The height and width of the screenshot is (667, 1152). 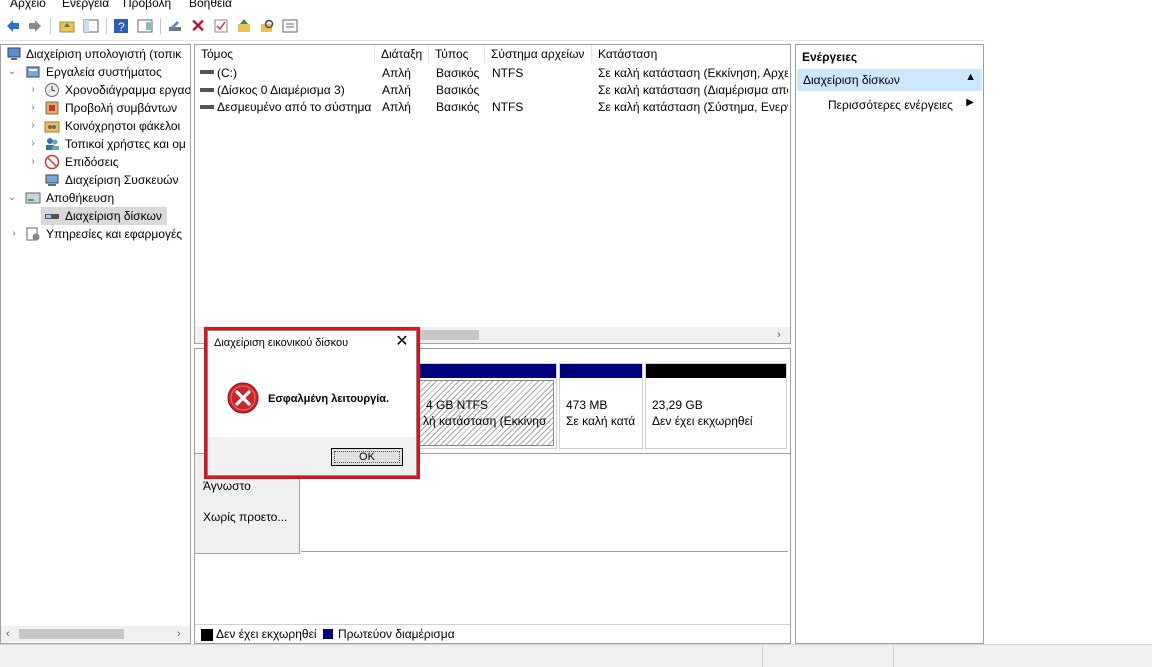 I want to click on console-icon, so click(x=290, y=26).